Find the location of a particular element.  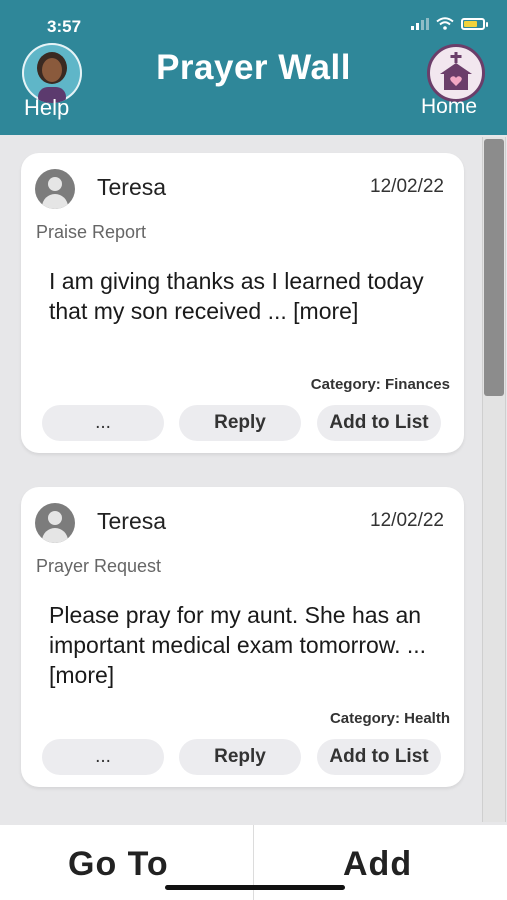

bottom-bar: Go To Add is located at coordinates (253, 862).